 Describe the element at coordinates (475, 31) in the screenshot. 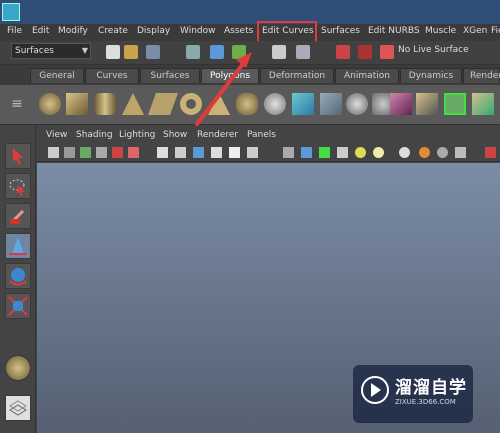

I see `menu-xgen: XGen` at that location.